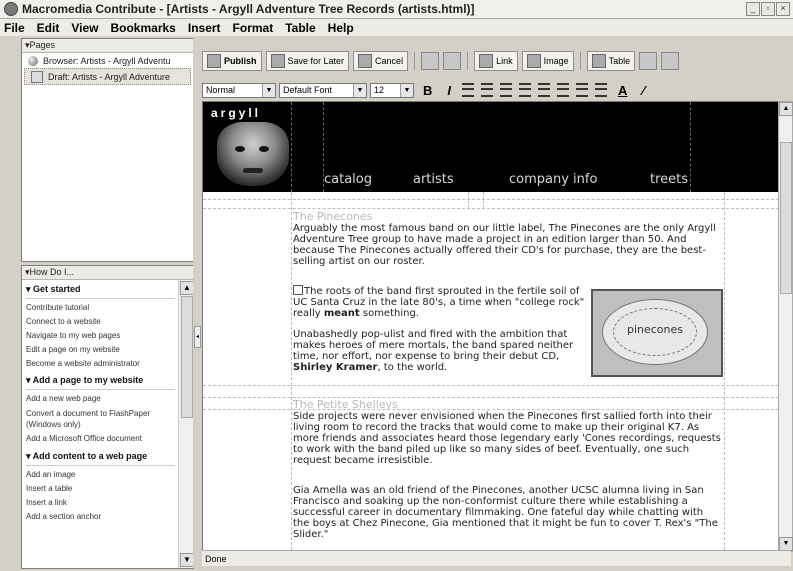 This screenshot has height=571, width=793. Describe the element at coordinates (197, 337) in the screenshot. I see `collapse-panel-icon: ◂` at that location.